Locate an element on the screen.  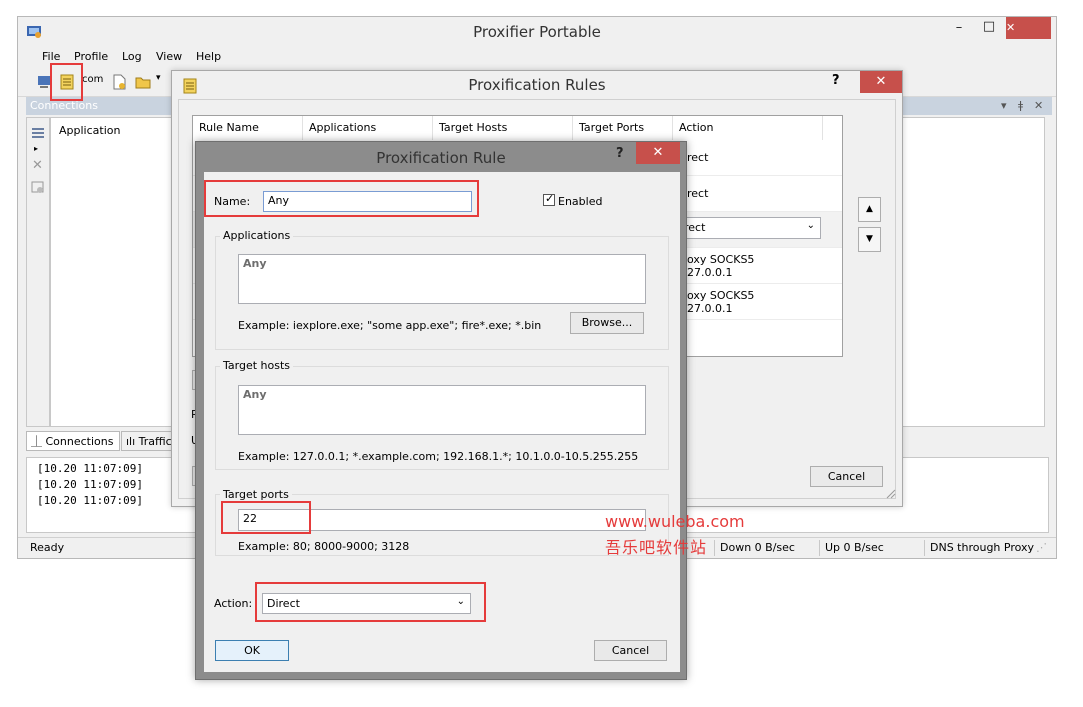
status-up-rate: Up 0 B/sec is located at coordinates (854, 547).